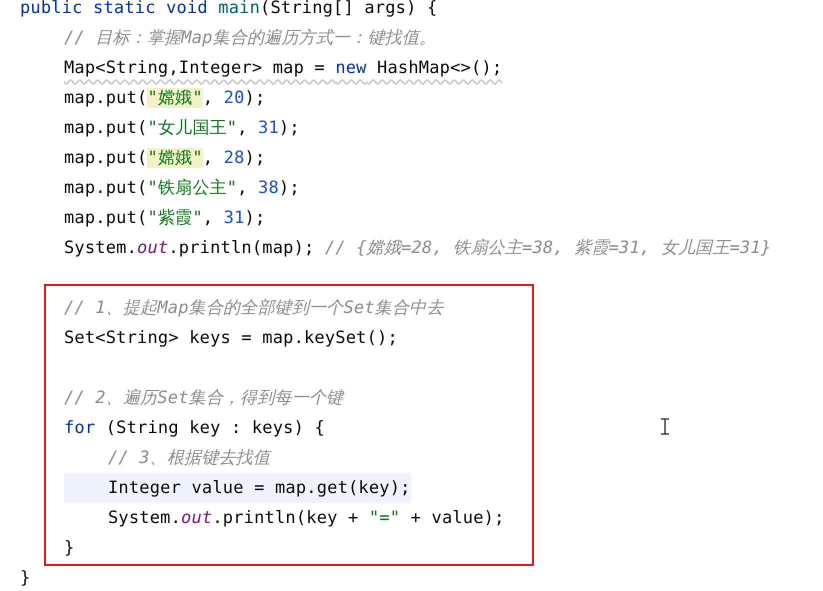 This screenshot has height=591, width=823. Describe the element at coordinates (164, 158) in the screenshot. I see `code-line: map.put("嫦娥", 28);` at that location.